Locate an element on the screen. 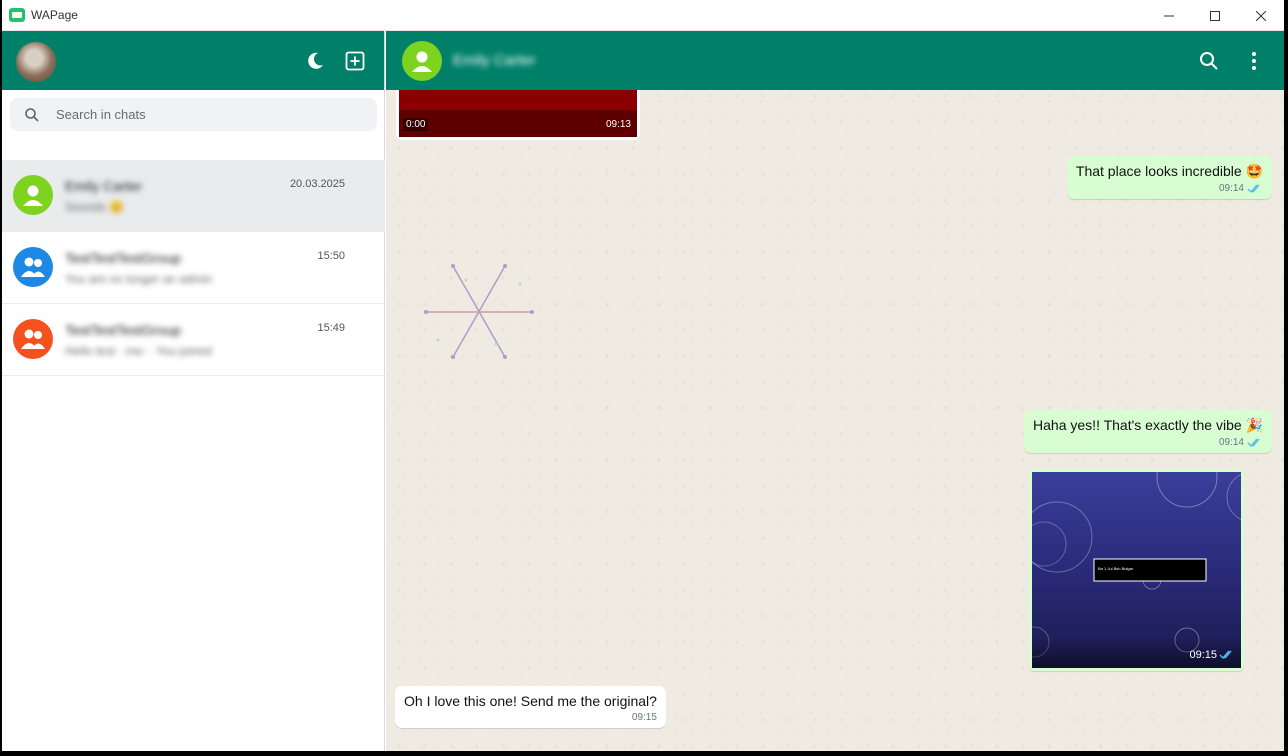  chat-time: 15:49 is located at coordinates (331, 328).